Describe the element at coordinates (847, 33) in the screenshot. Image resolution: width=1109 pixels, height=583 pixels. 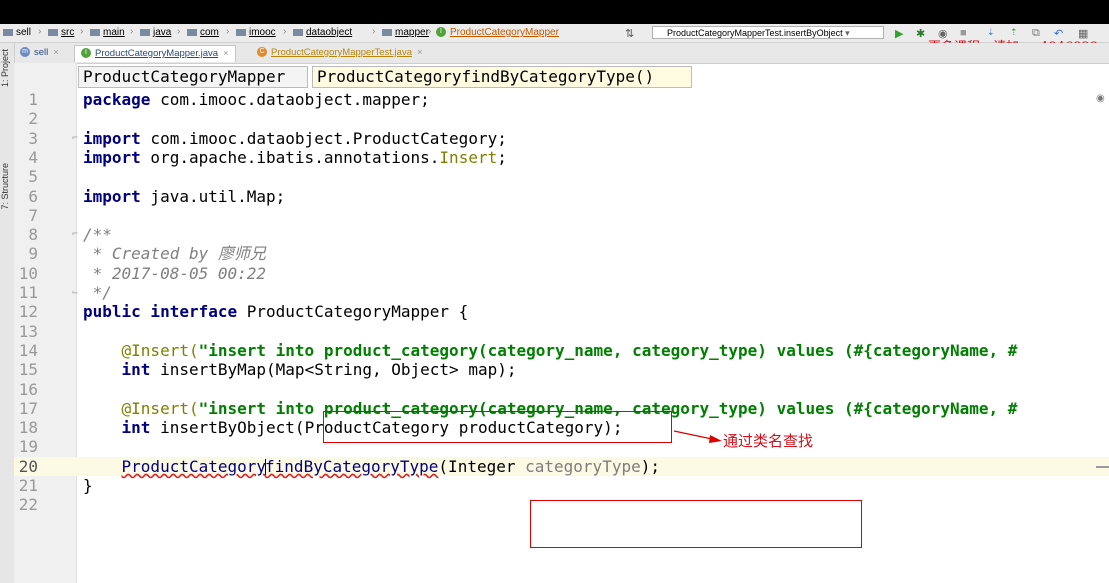
I see `chevron-down-icon: ▾` at that location.